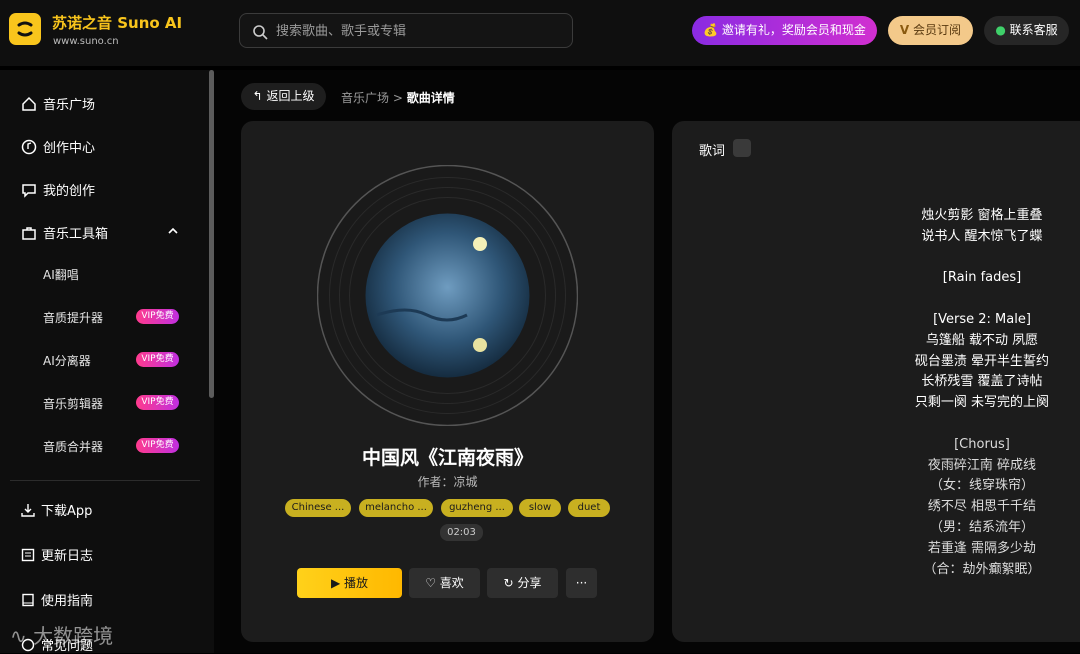 Image resolution: width=1080 pixels, height=654 pixels. Describe the element at coordinates (451, 583) in the screenshot. I see `like-label: 喜欢` at that location.